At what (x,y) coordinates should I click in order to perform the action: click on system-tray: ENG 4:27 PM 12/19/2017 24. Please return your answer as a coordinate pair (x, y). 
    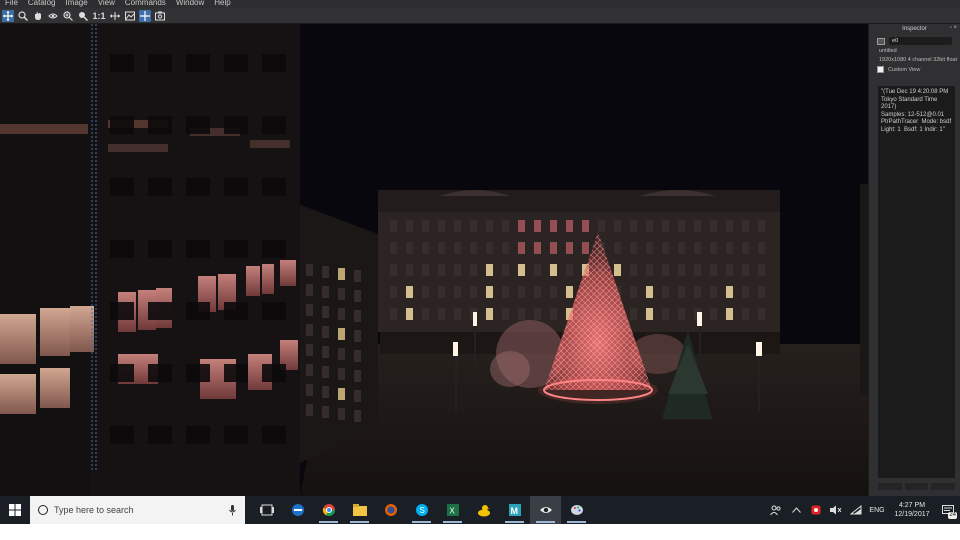
    Looking at the image, I should click on (863, 510).